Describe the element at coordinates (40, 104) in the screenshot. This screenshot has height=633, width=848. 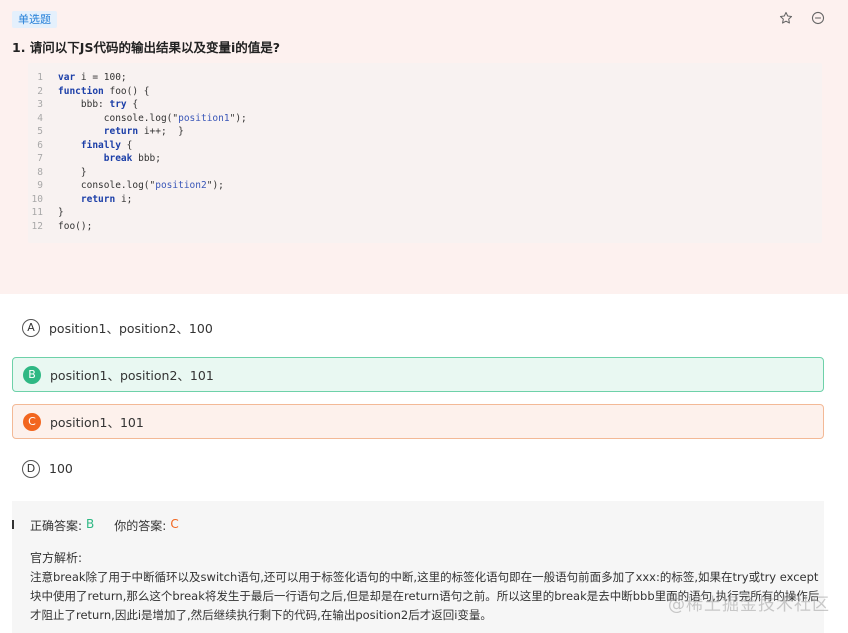
I see `line-number: 3` at that location.